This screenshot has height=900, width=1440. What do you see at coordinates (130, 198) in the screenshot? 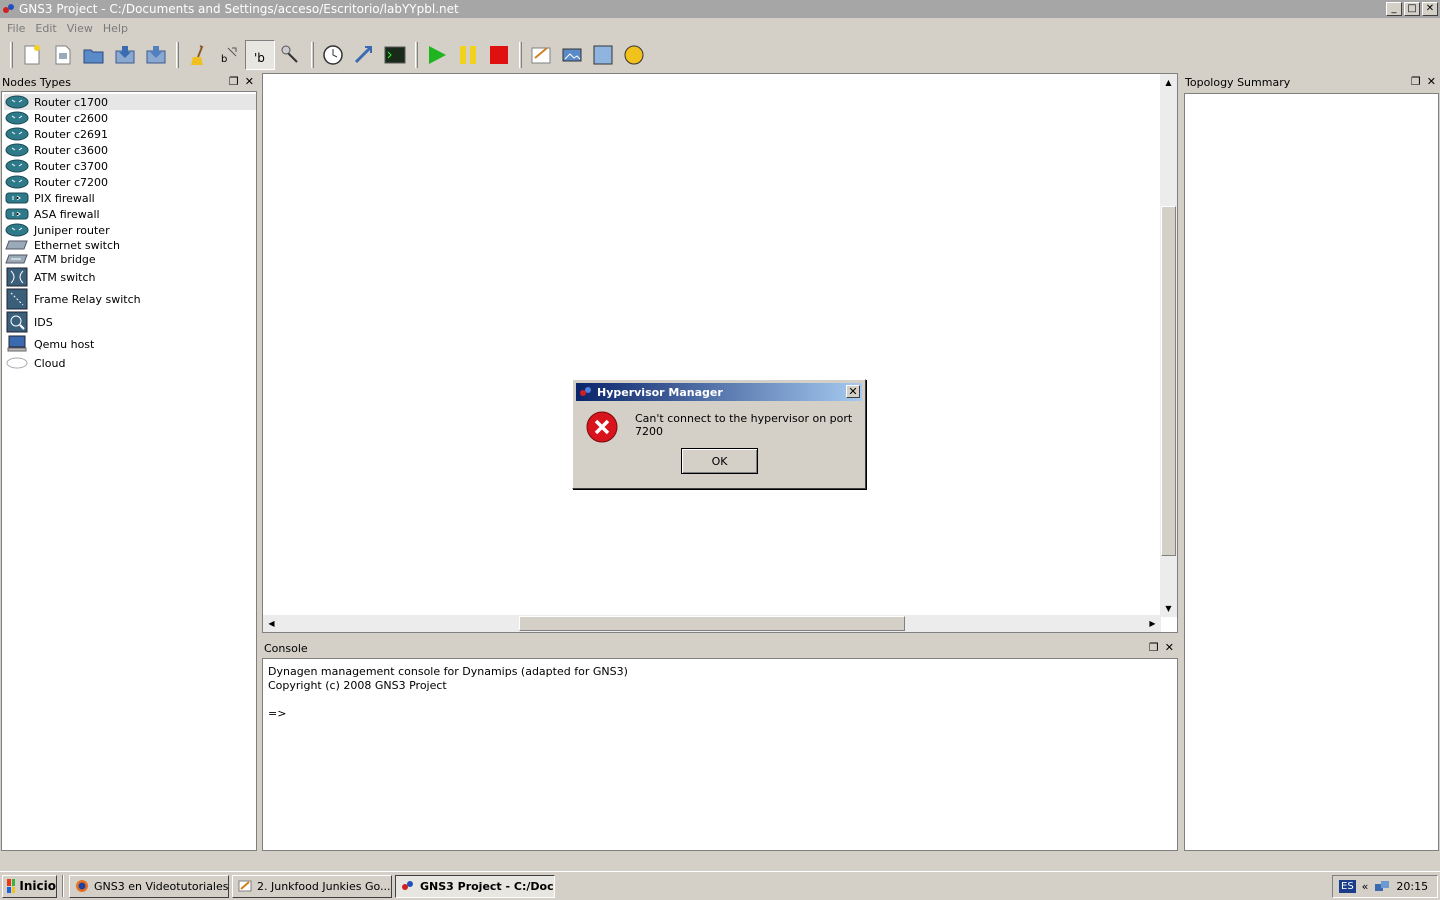
I see `node-pix-firewall: PIX firewall` at bounding box center [130, 198].